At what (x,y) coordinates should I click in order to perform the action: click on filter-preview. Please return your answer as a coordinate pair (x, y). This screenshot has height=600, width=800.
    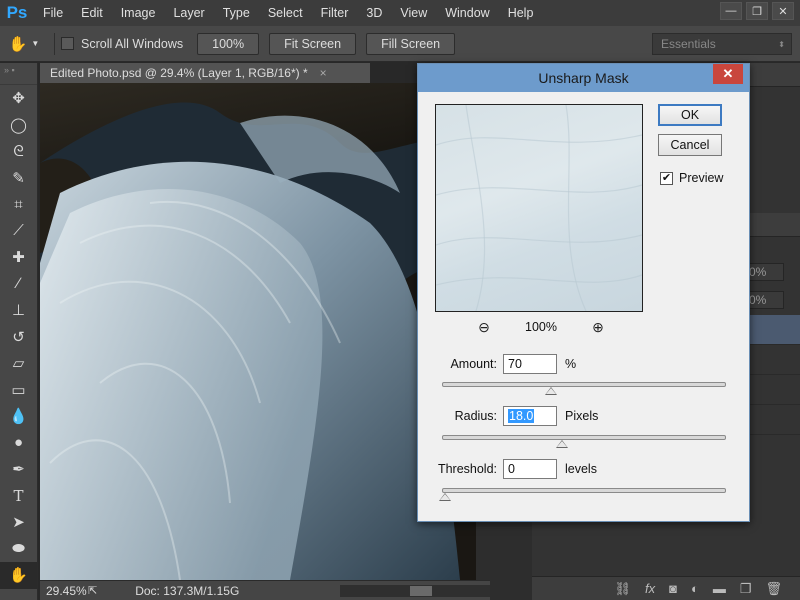
    Looking at the image, I should click on (539, 208).